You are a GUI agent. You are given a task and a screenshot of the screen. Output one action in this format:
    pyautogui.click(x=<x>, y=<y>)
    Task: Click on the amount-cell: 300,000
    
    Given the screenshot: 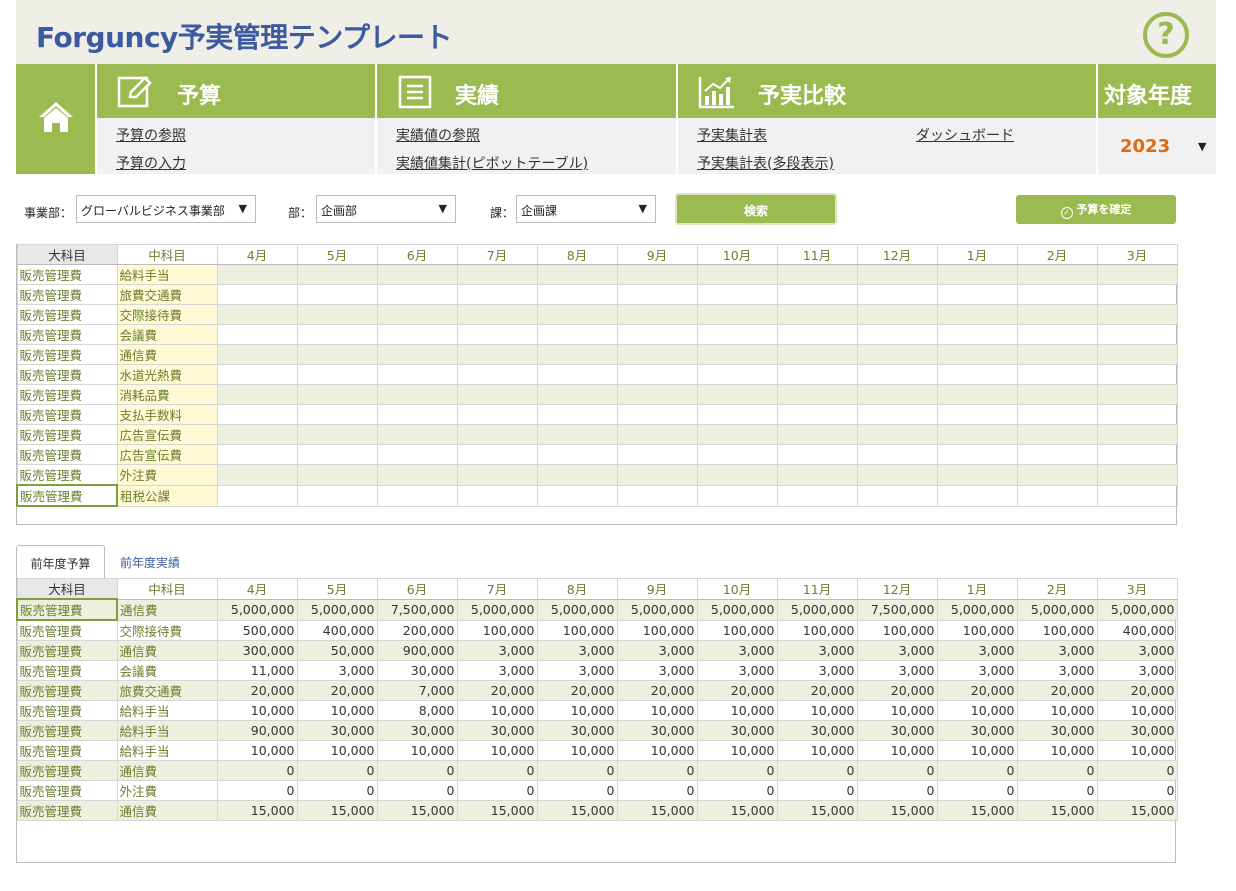 What is the action you would take?
    pyautogui.click(x=257, y=650)
    